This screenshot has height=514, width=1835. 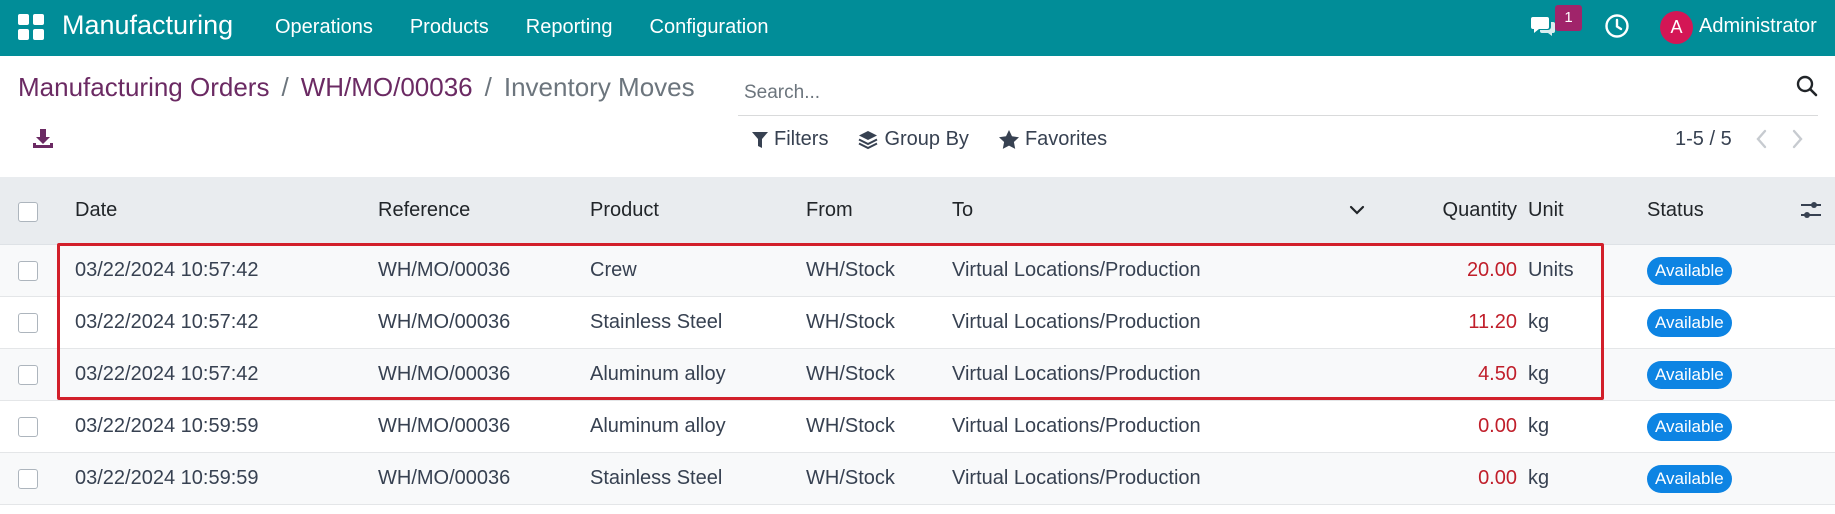 I want to click on column-header-quantity: Quantity, so click(x=1458, y=210).